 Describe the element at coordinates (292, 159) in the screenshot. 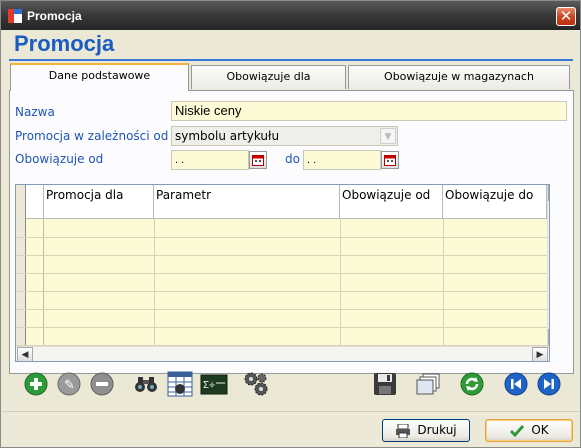

I see `date-to-label: do` at that location.